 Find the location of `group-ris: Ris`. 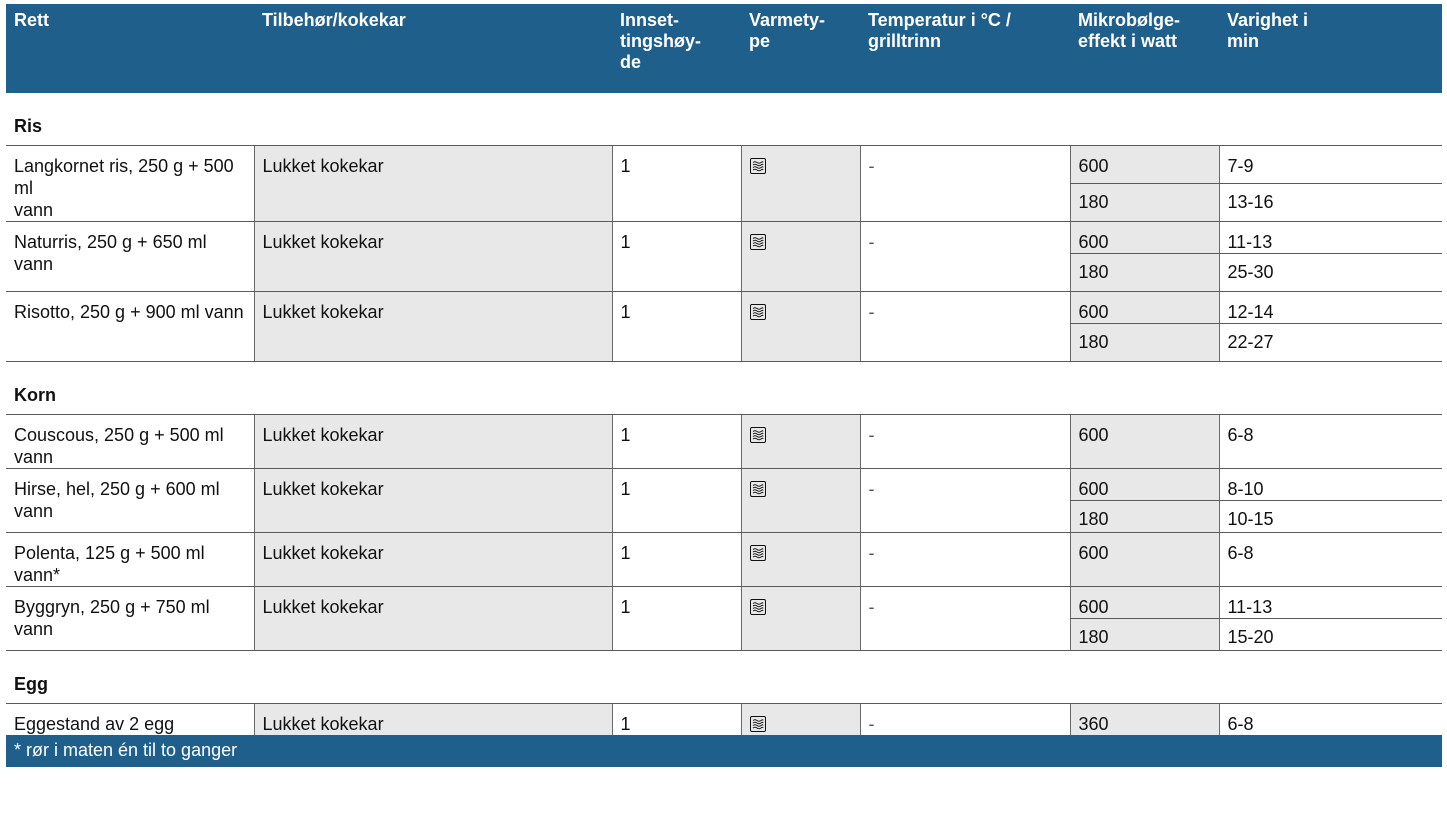

group-ris: Ris is located at coordinates (724, 119).